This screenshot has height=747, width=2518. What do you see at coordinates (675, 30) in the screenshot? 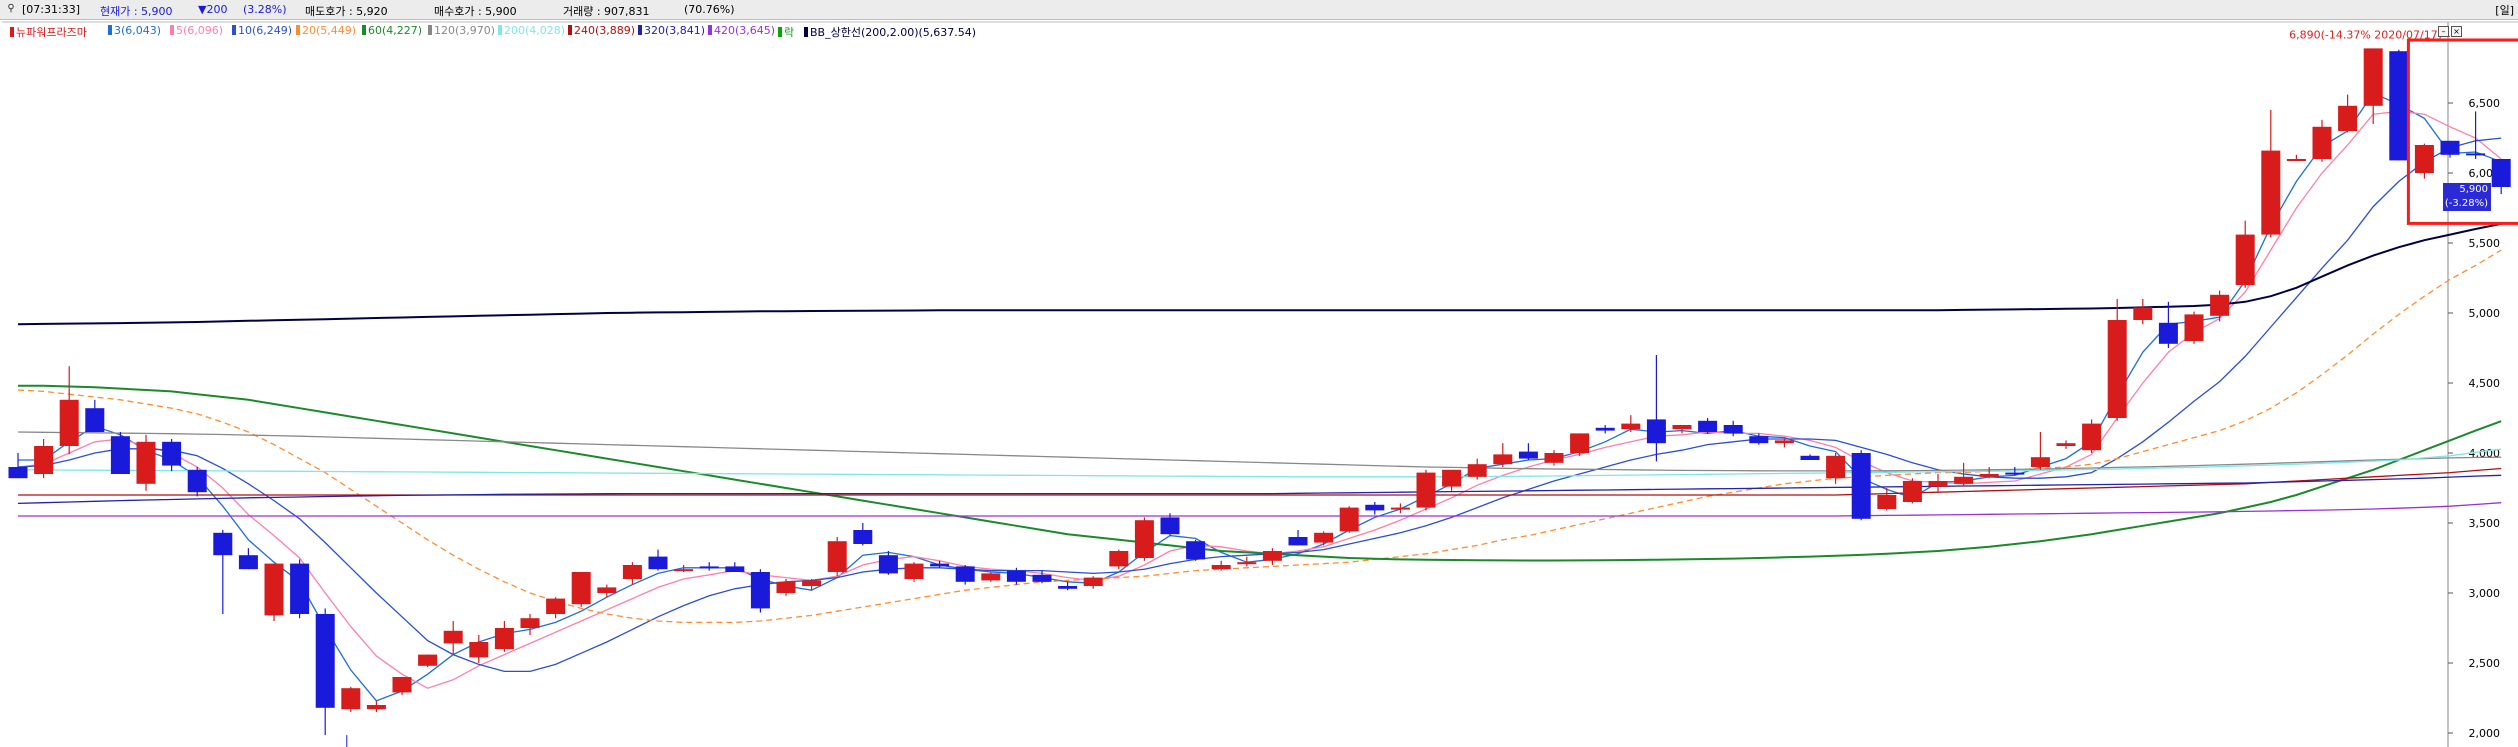
I see `legend-label: 320(3,841)` at bounding box center [675, 30].